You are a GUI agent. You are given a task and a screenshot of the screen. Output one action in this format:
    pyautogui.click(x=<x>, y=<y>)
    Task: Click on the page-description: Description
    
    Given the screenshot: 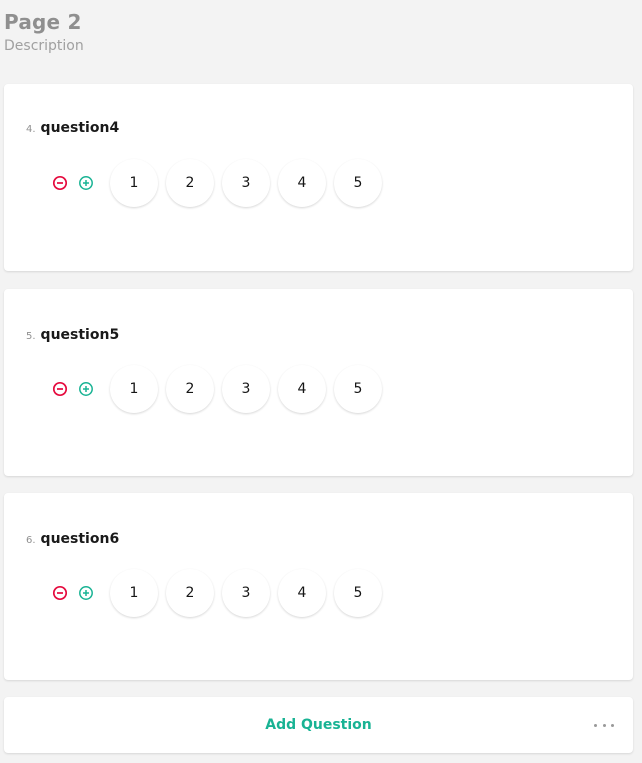 What is the action you would take?
    pyautogui.click(x=44, y=46)
    